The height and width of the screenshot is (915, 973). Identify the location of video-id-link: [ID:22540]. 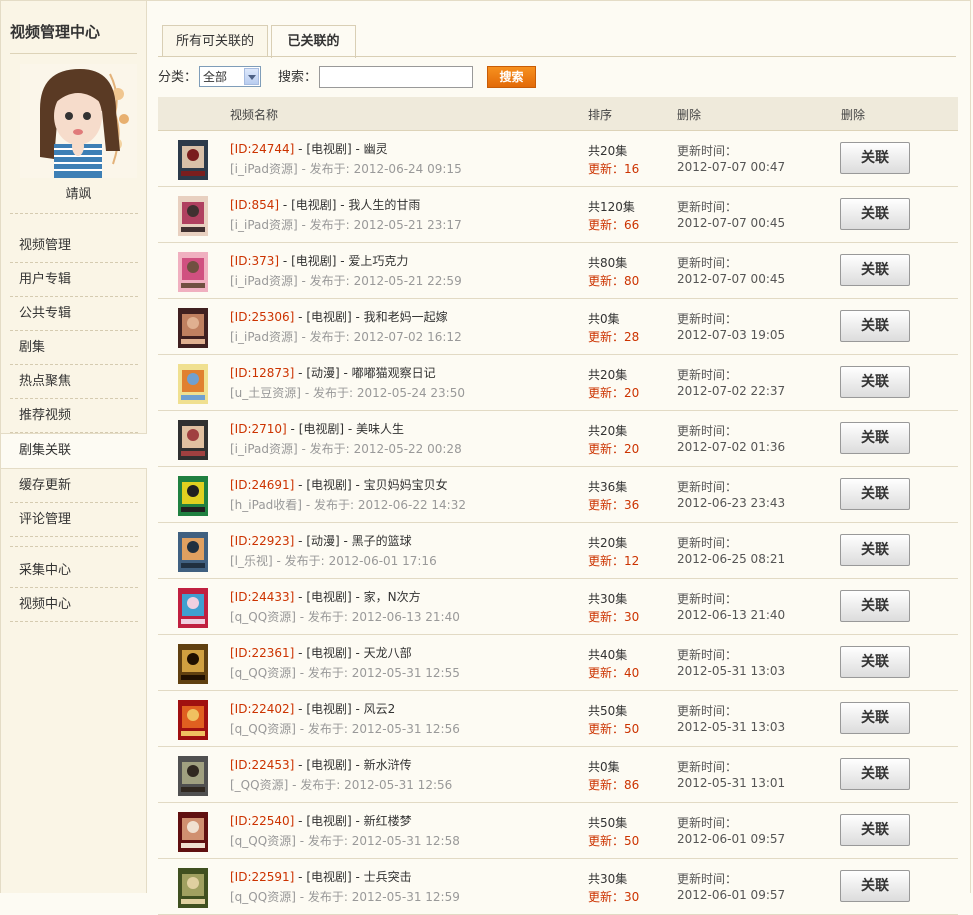
(262, 821).